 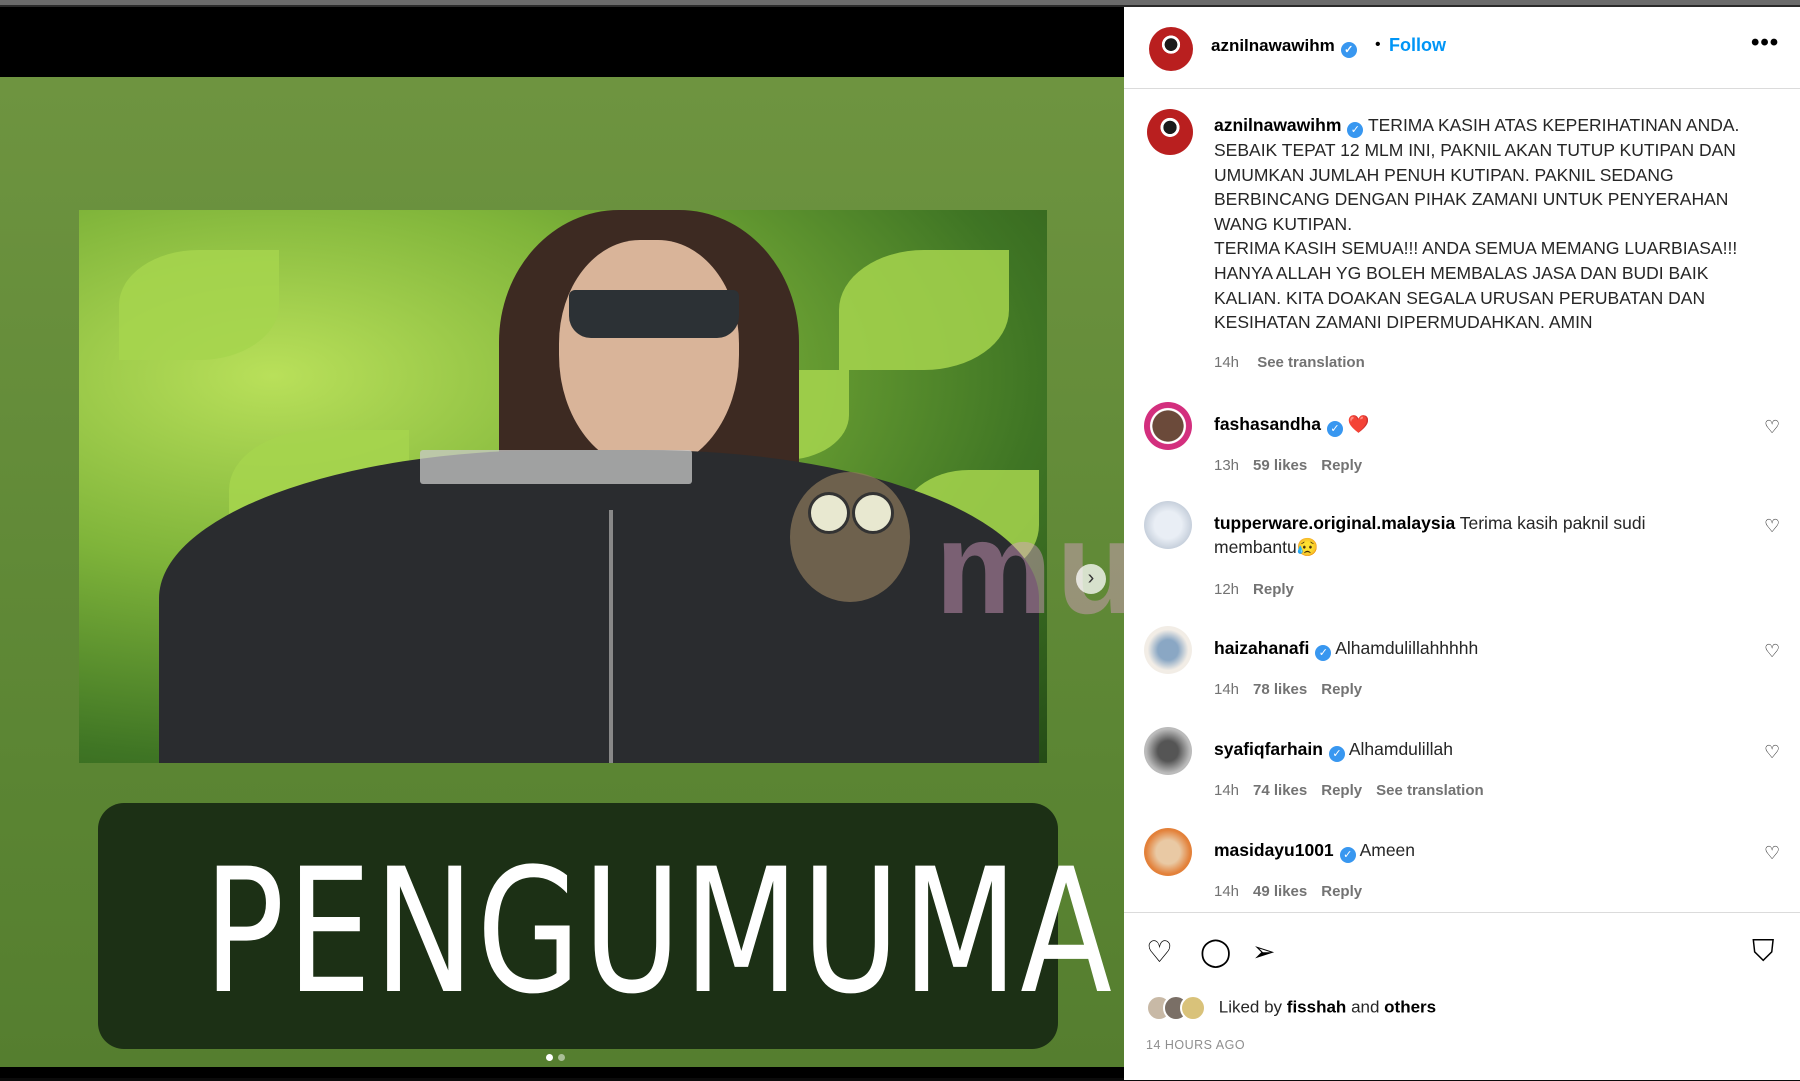 I want to click on comment-username: tupperware.original.malaysia, so click(x=1334, y=523).